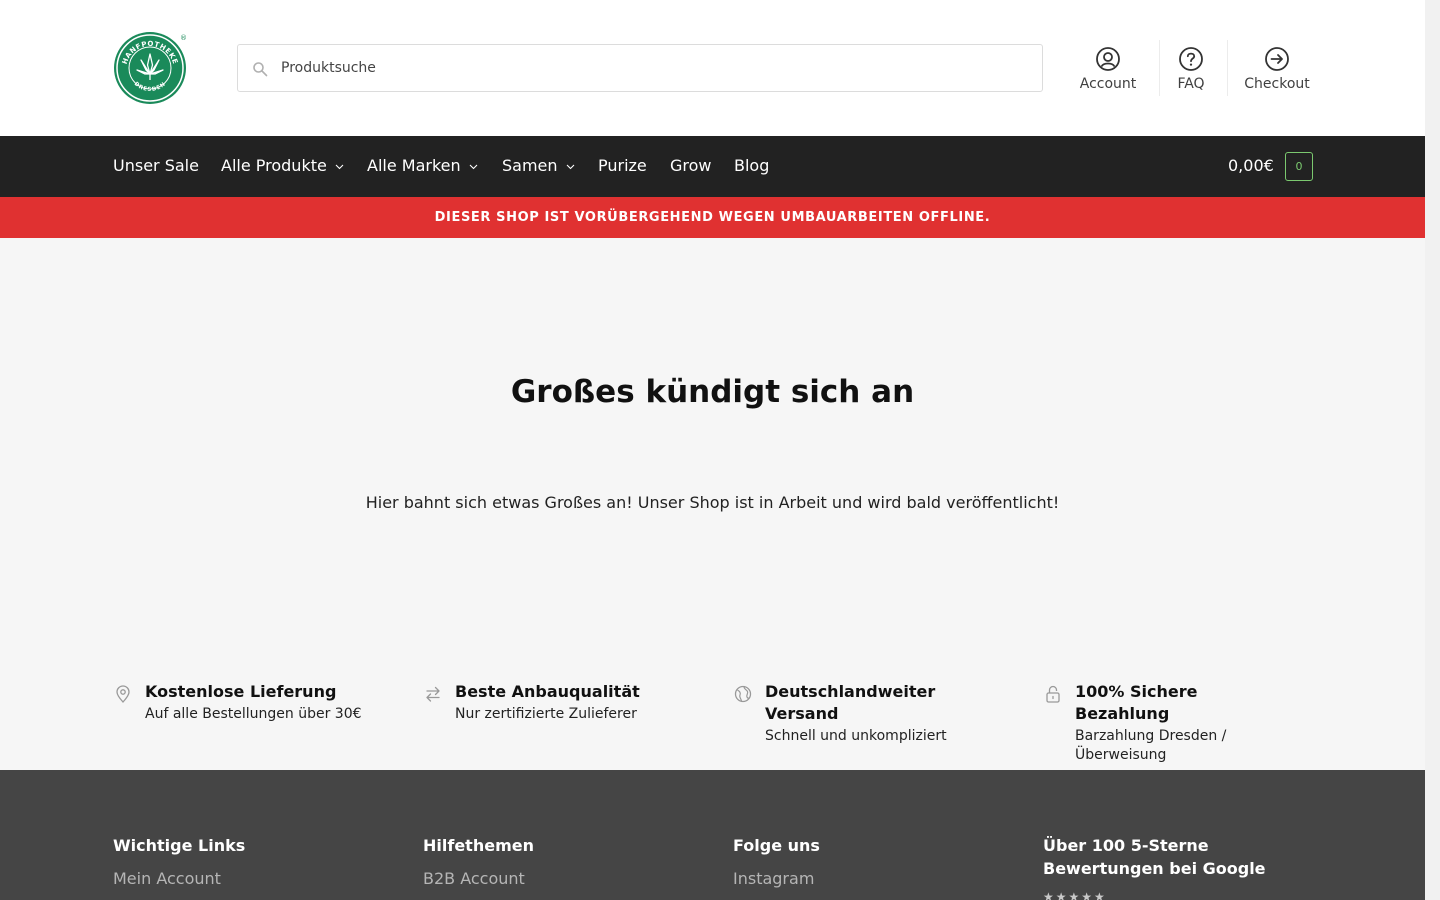  What do you see at coordinates (1277, 59) in the screenshot?
I see `arrow-right-circle-icon` at bounding box center [1277, 59].